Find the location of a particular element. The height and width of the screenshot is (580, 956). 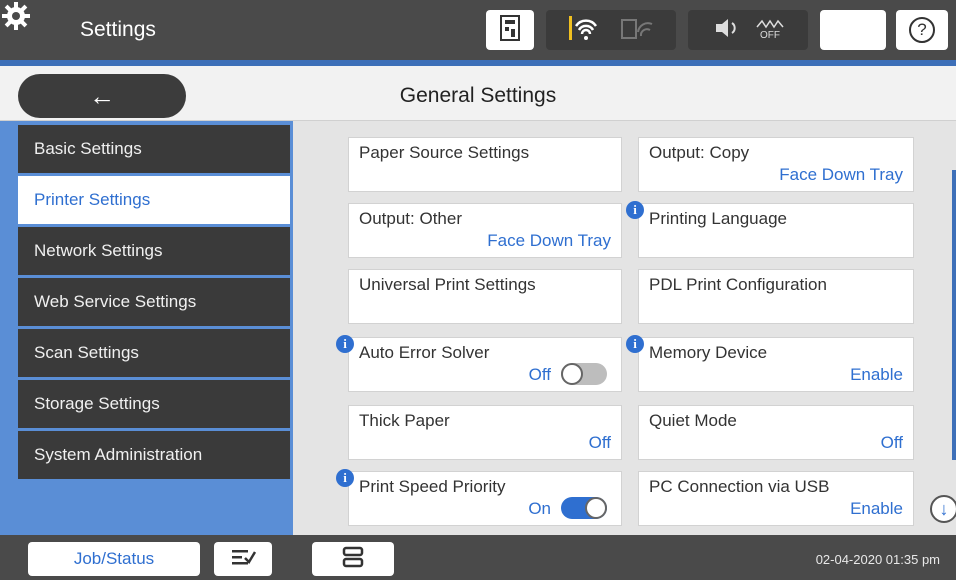

stacked-trays-icon is located at coordinates (353, 559).